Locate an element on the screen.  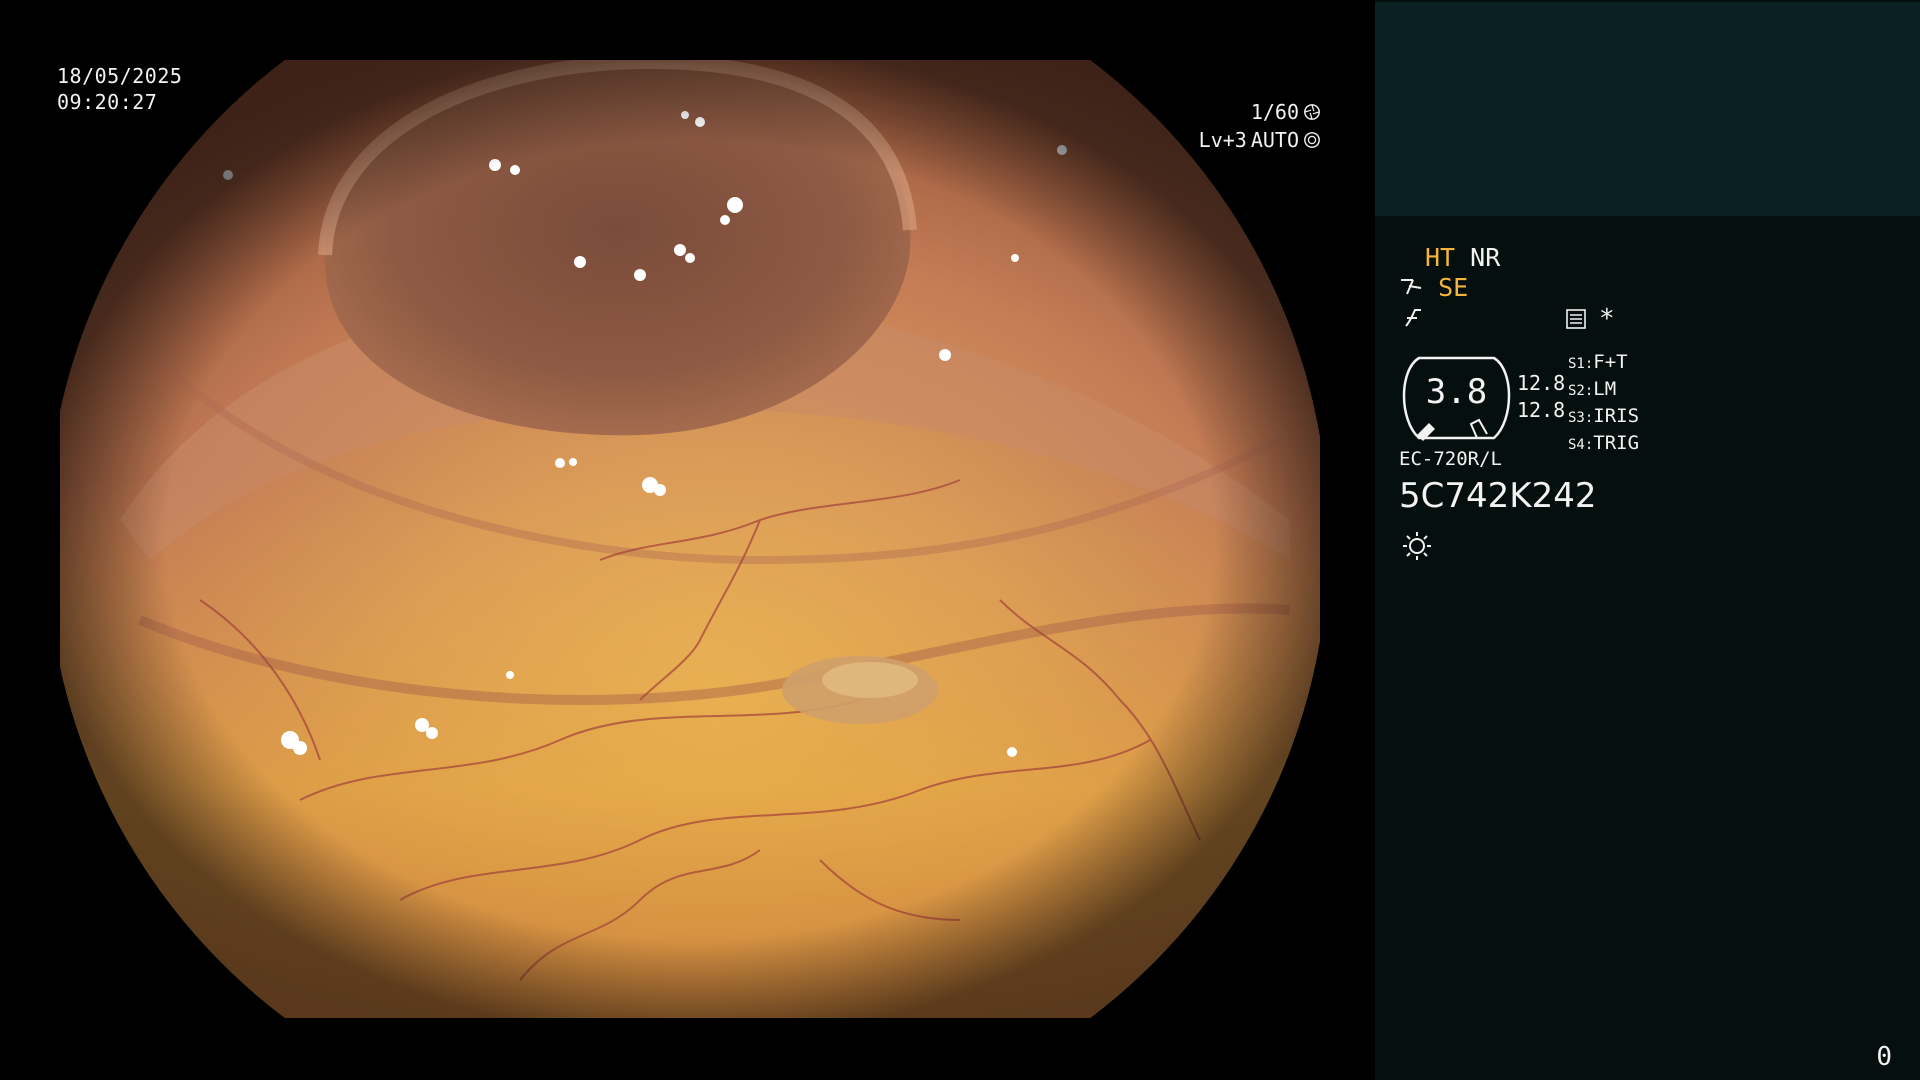
switch-value: LM is located at coordinates (1605, 389).